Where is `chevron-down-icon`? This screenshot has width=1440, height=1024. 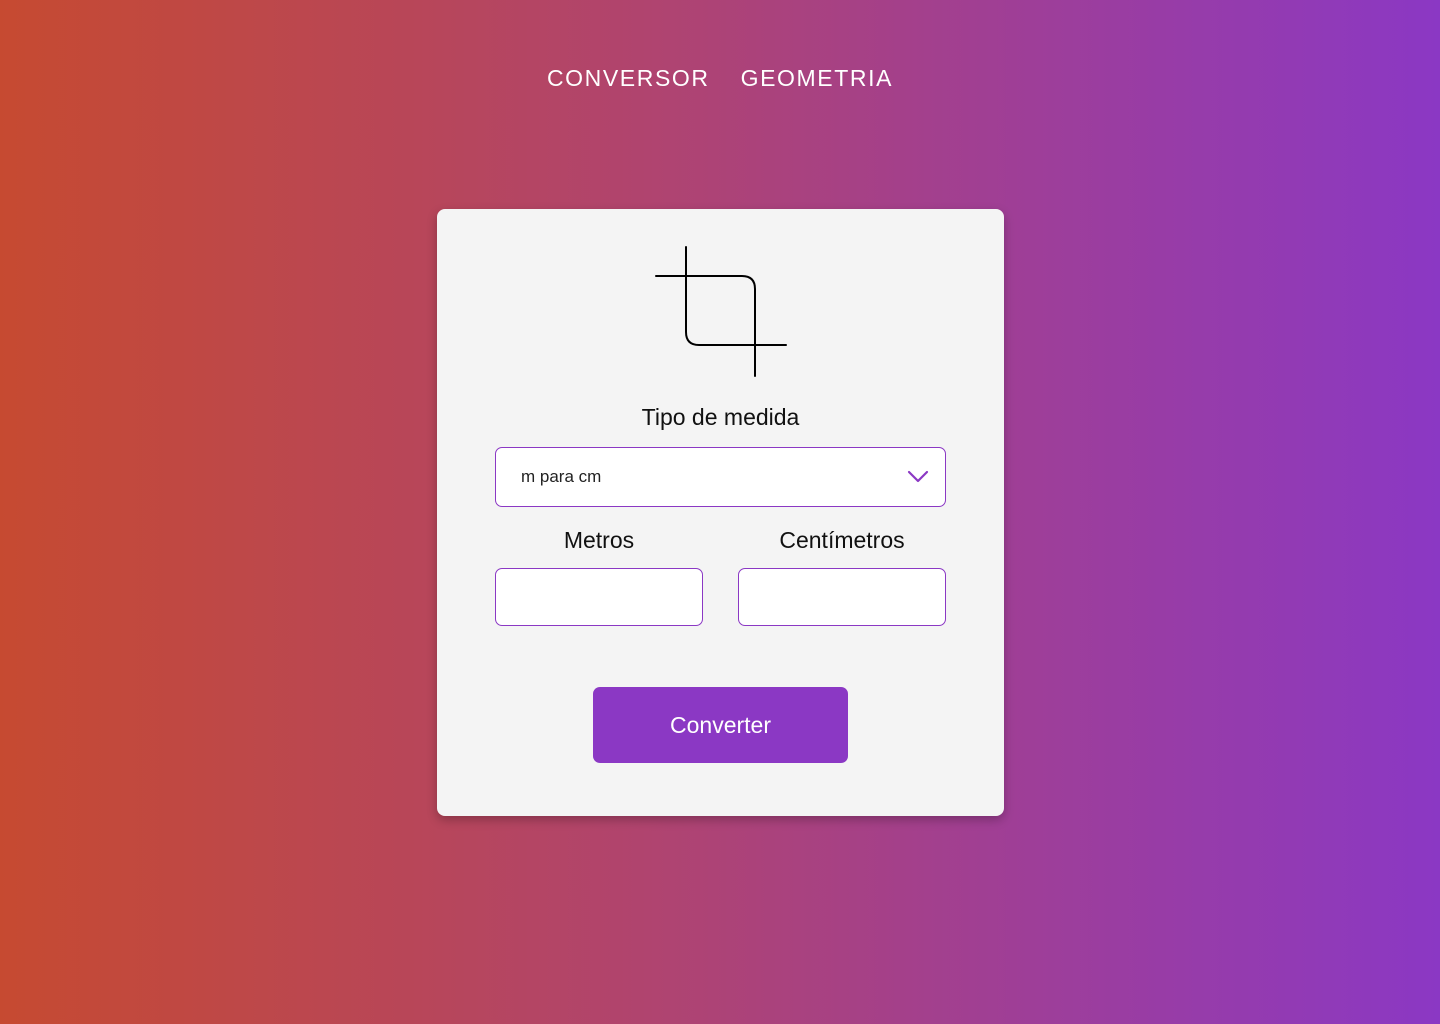 chevron-down-icon is located at coordinates (918, 476).